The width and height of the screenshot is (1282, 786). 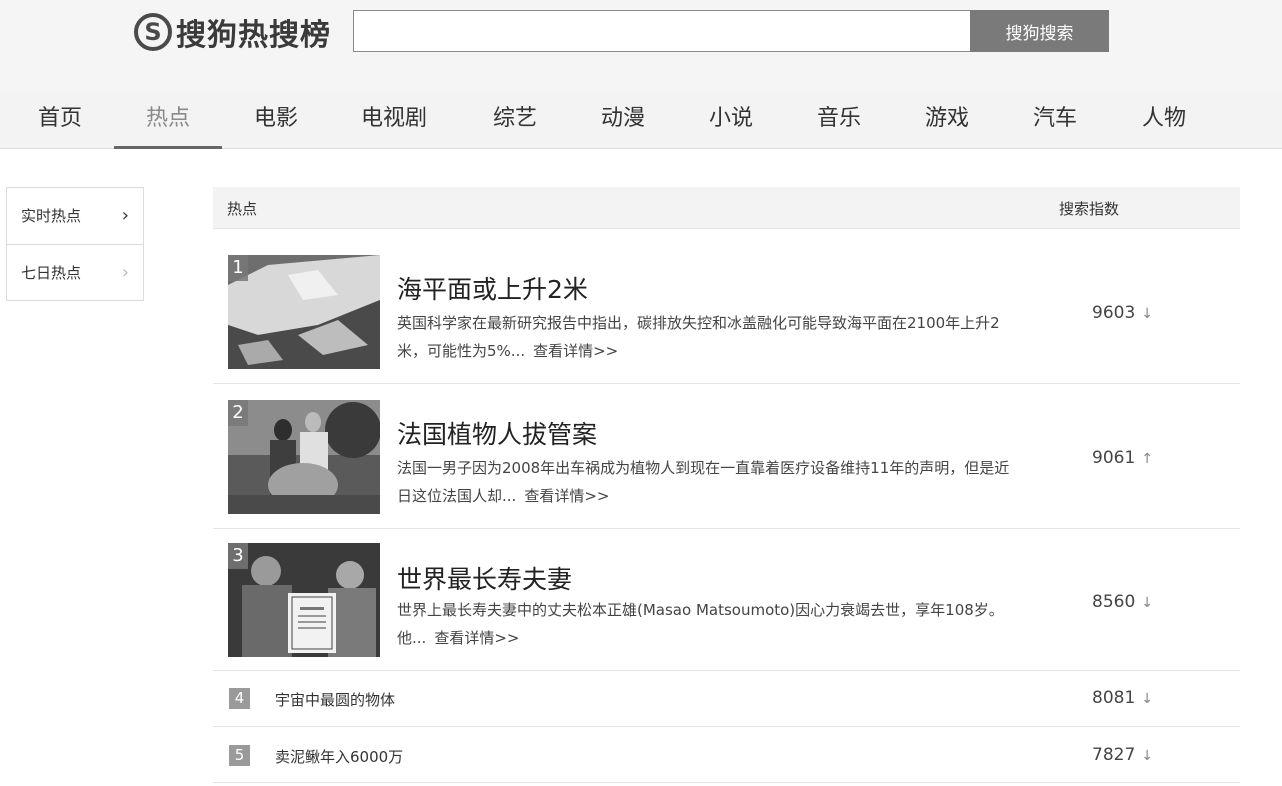 I want to click on hot-title: 宇宙中最圆的物体, so click(x=335, y=699).